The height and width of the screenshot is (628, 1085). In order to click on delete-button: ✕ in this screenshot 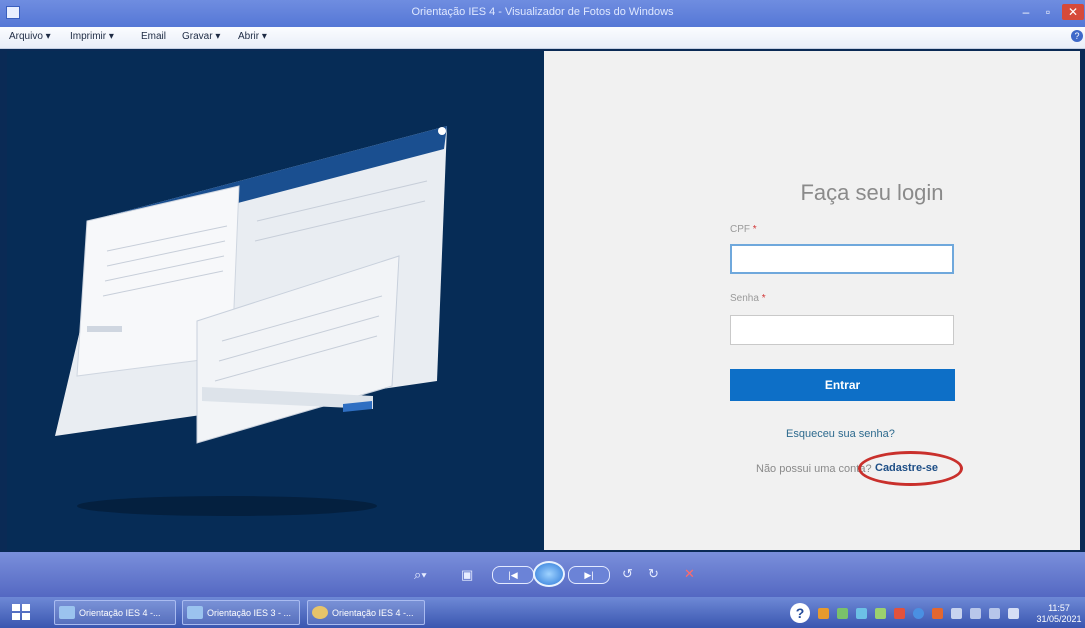, I will do `click(689, 574)`.